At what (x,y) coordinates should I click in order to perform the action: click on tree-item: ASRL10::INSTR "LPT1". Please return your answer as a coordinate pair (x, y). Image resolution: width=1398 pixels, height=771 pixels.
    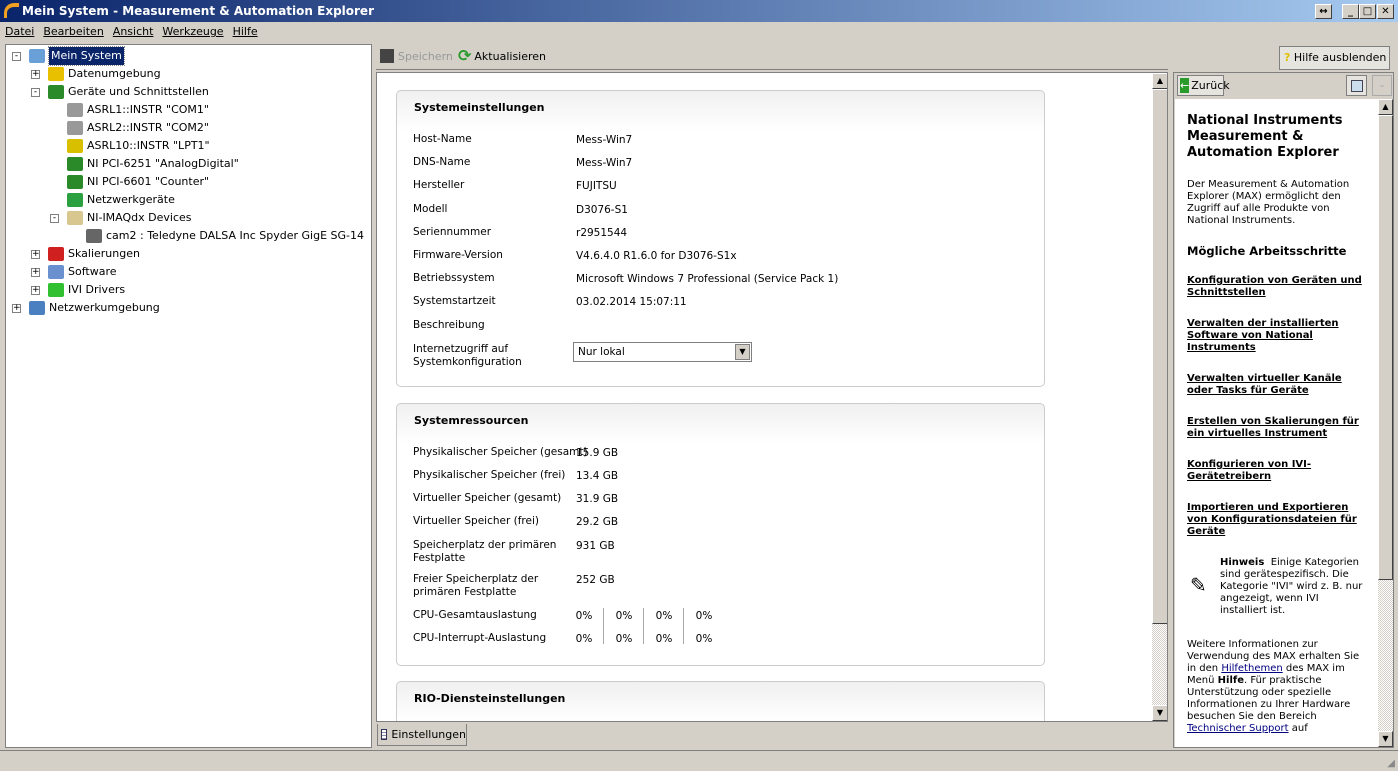
    Looking at the image, I should click on (130, 146).